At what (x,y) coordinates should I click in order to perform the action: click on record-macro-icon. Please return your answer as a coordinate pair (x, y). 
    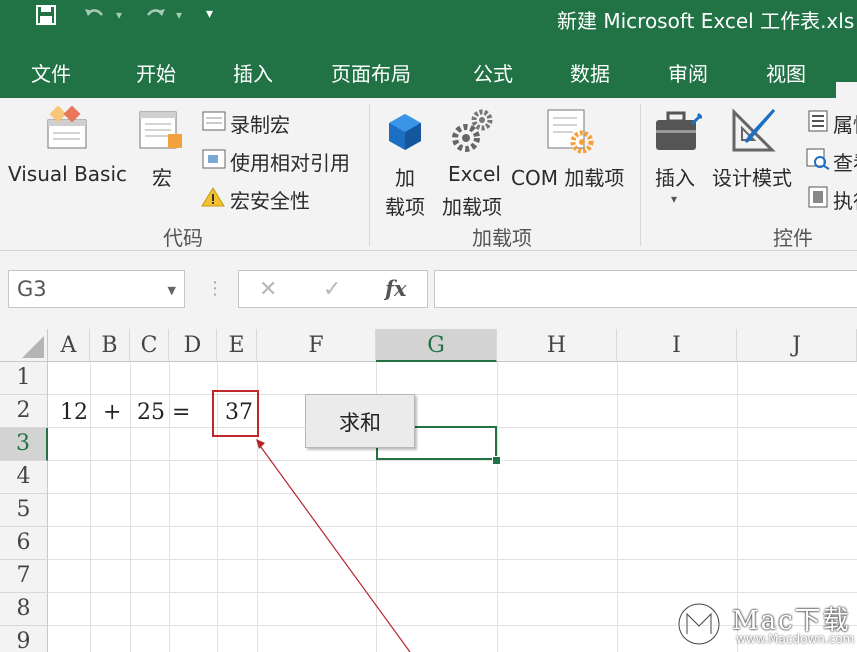
    Looking at the image, I should click on (214, 123).